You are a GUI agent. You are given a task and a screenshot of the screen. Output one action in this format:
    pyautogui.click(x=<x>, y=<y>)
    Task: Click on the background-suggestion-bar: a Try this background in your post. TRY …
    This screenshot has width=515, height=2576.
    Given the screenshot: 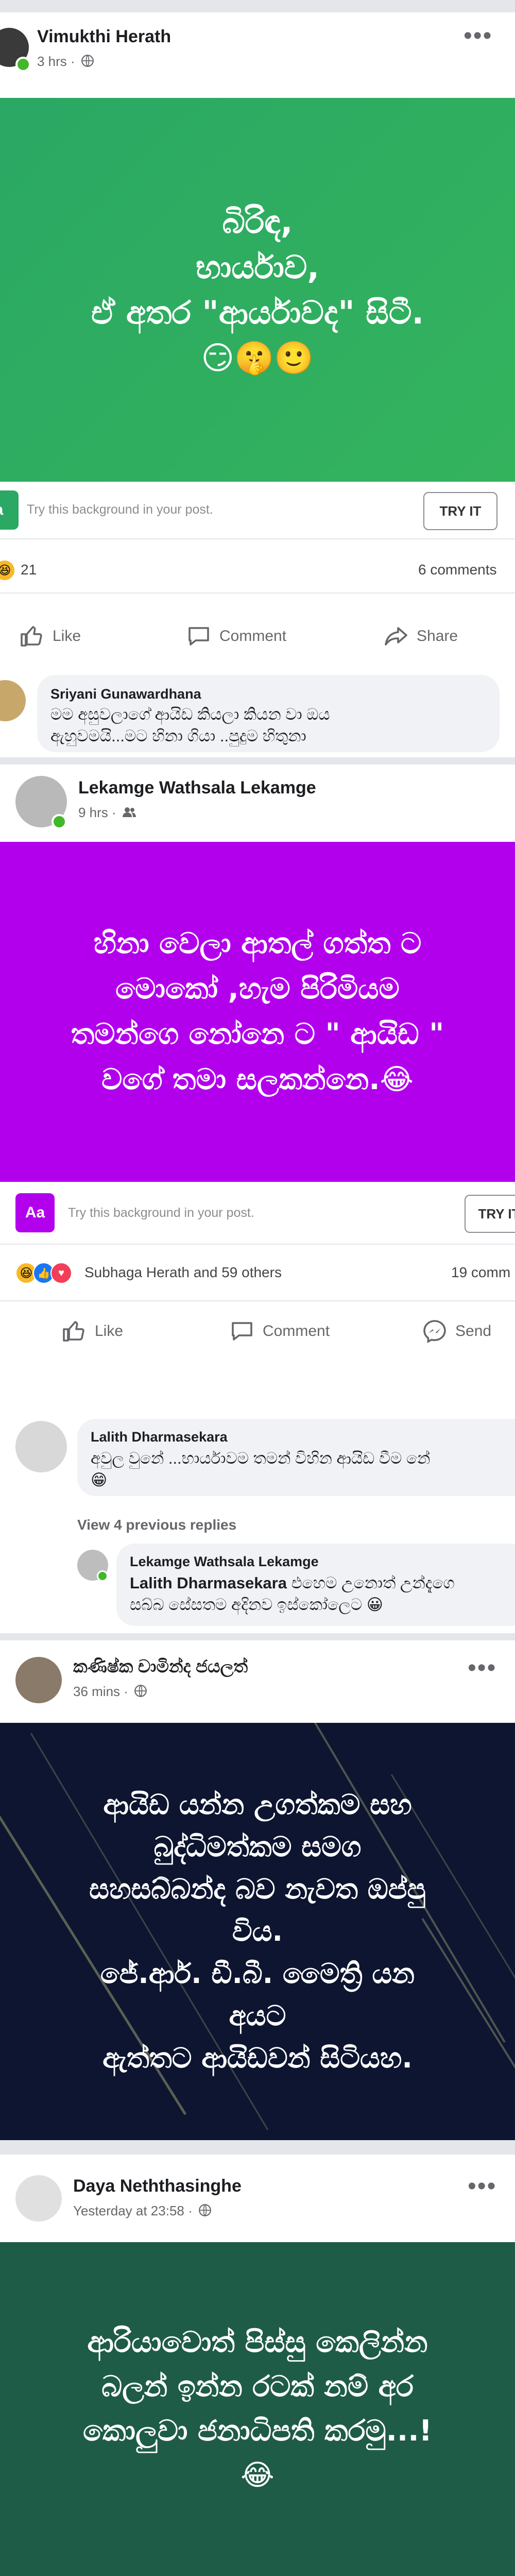 What is the action you would take?
    pyautogui.click(x=257, y=510)
    